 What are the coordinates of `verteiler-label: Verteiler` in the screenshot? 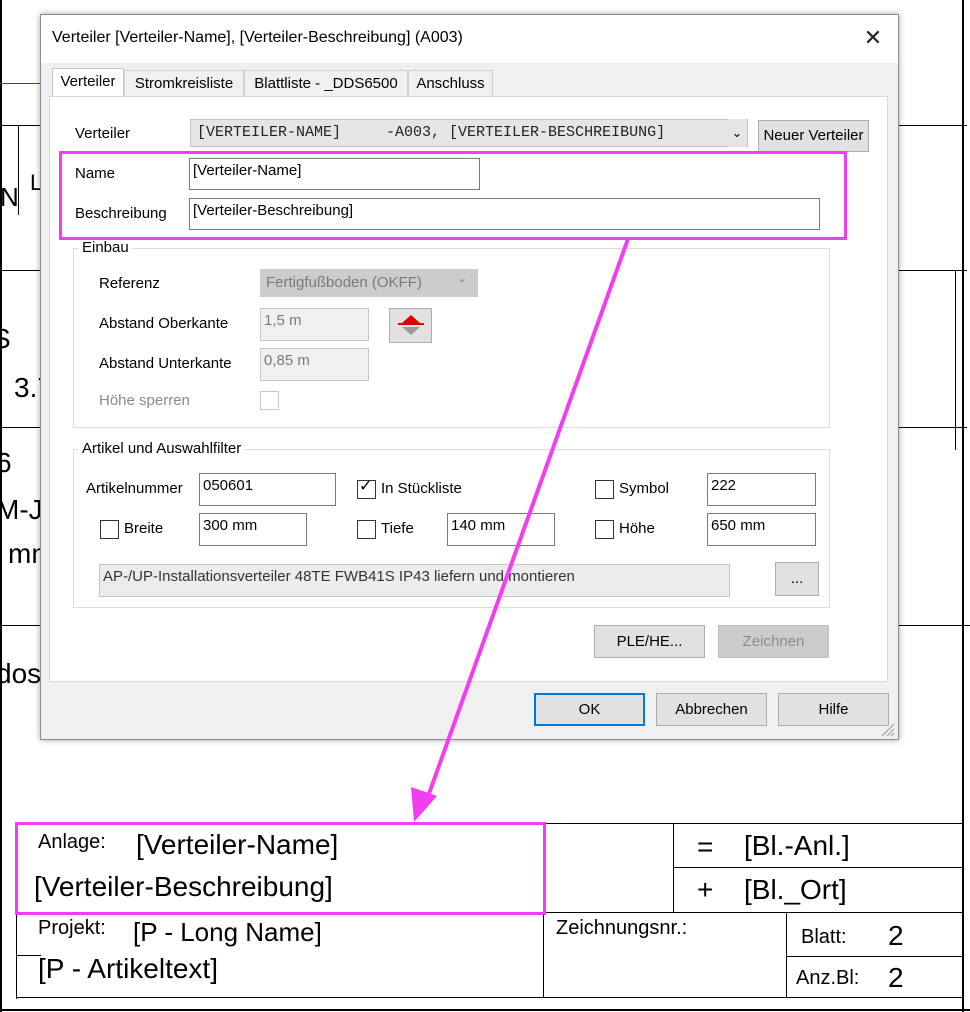 It's located at (103, 133).